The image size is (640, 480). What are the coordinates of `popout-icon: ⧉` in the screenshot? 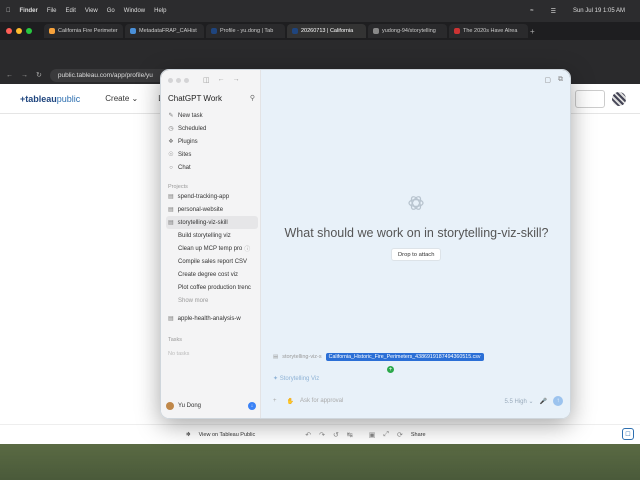 It's located at (560, 80).